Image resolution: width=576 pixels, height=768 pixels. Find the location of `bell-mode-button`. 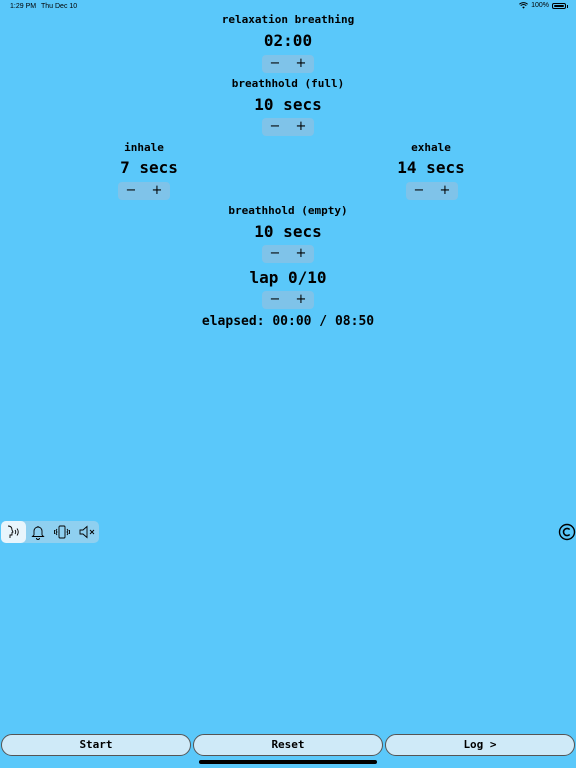

bell-mode-button is located at coordinates (38, 532).